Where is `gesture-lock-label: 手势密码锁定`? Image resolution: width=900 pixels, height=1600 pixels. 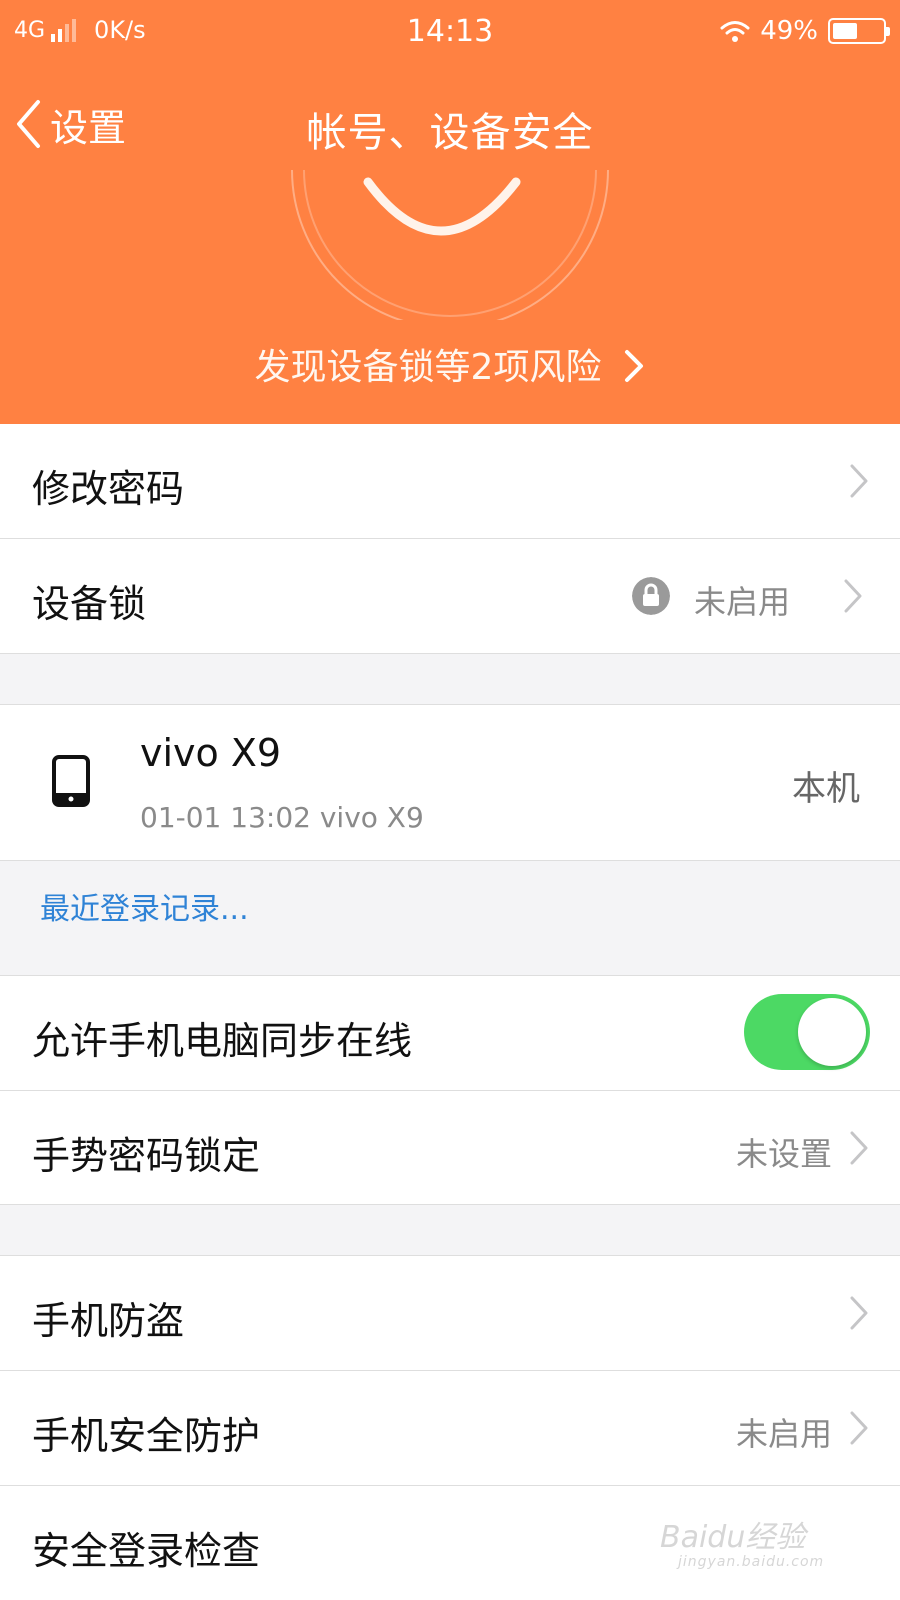 gesture-lock-label: 手势密码锁定 is located at coordinates (146, 1156).